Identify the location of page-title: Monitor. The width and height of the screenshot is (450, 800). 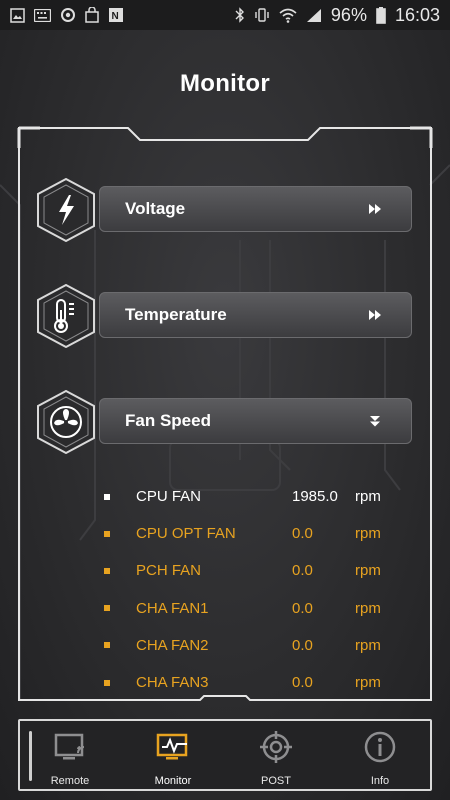
(225, 83).